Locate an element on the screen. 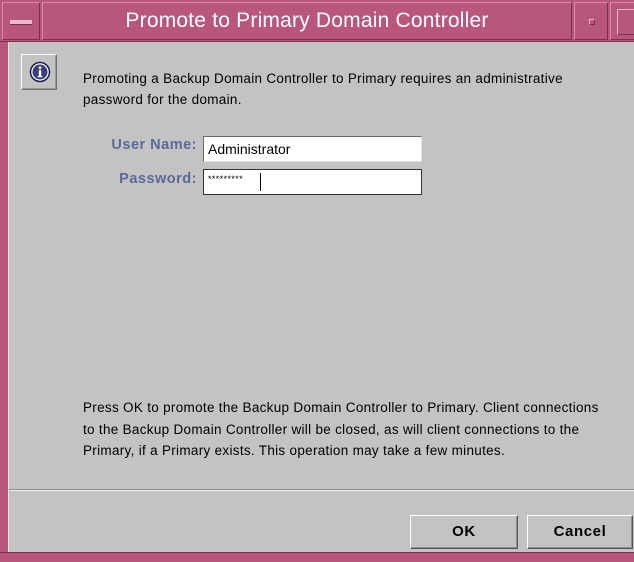 This screenshot has width=634, height=562. password-field: ********* is located at coordinates (312, 182).